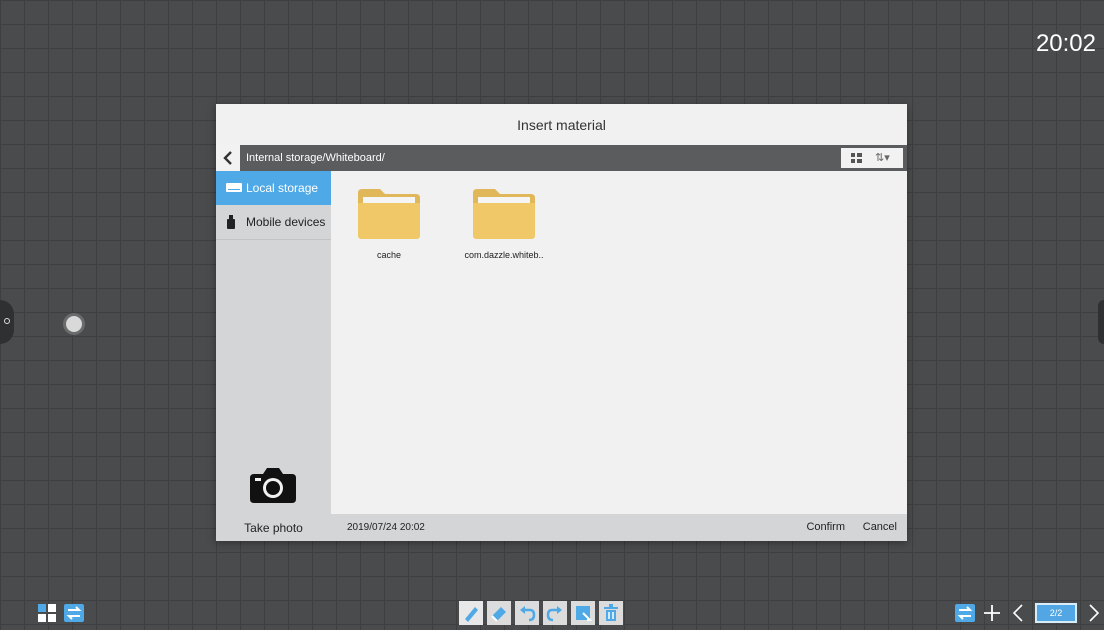 This screenshot has height=630, width=1104. I want to click on sidebar-item-local-storage: Local storage, so click(273, 188).